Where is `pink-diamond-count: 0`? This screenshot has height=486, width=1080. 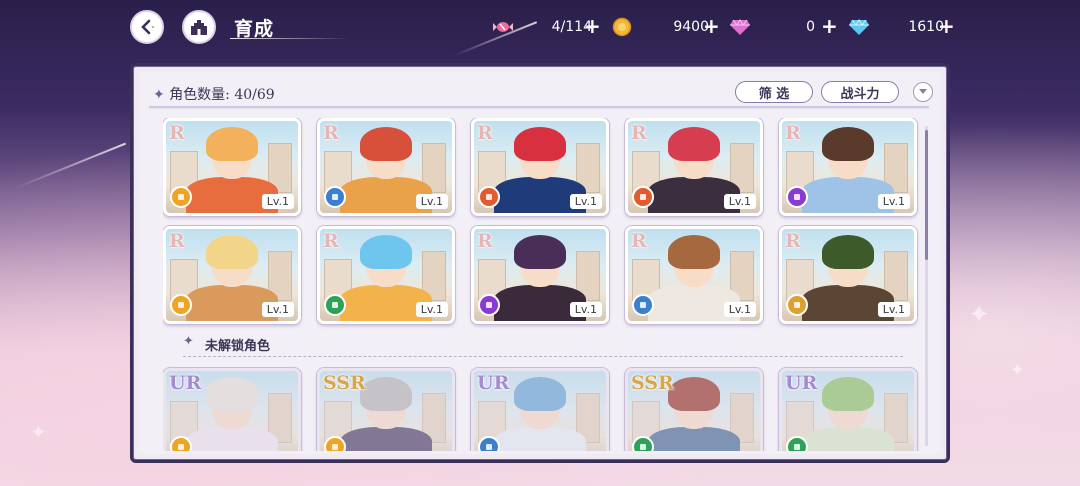 pink-diamond-count: 0 is located at coordinates (810, 27).